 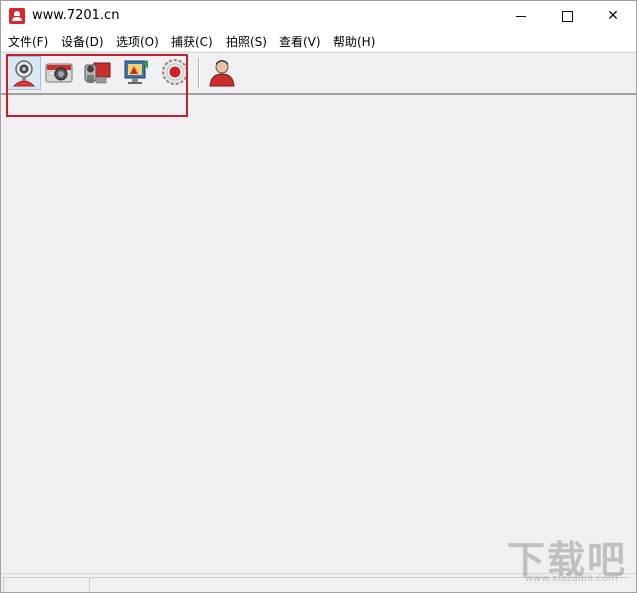 I want to click on app-logo-icon, so click(x=17, y=16).